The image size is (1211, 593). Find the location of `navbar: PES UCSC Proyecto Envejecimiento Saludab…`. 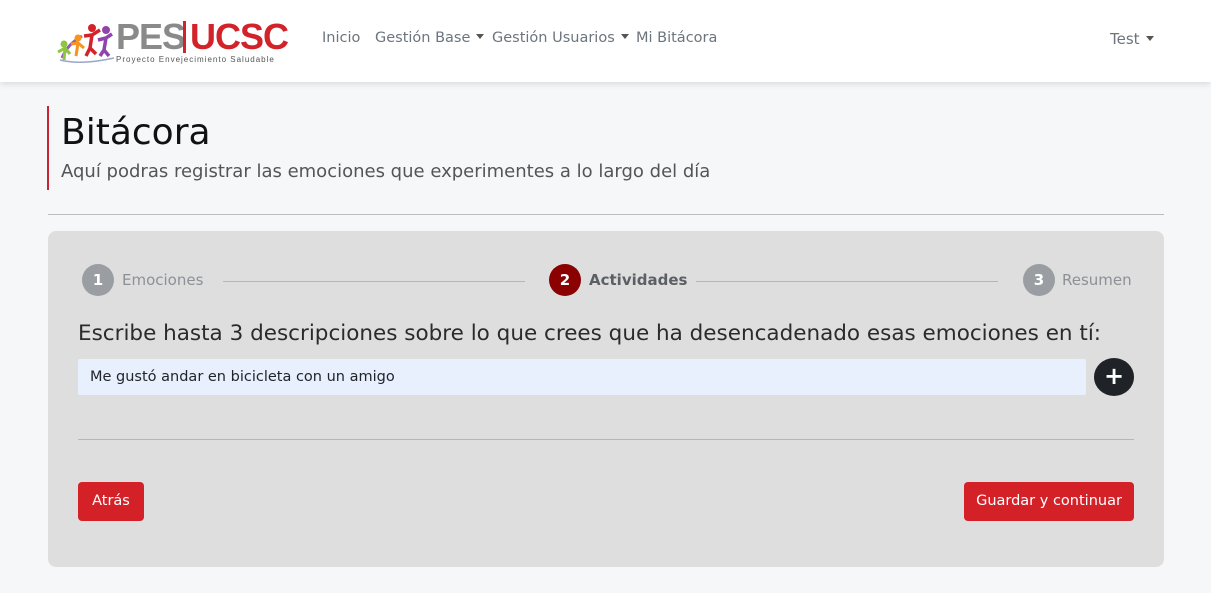

navbar: PES UCSC Proyecto Envejecimiento Saludab… is located at coordinates (605, 41).